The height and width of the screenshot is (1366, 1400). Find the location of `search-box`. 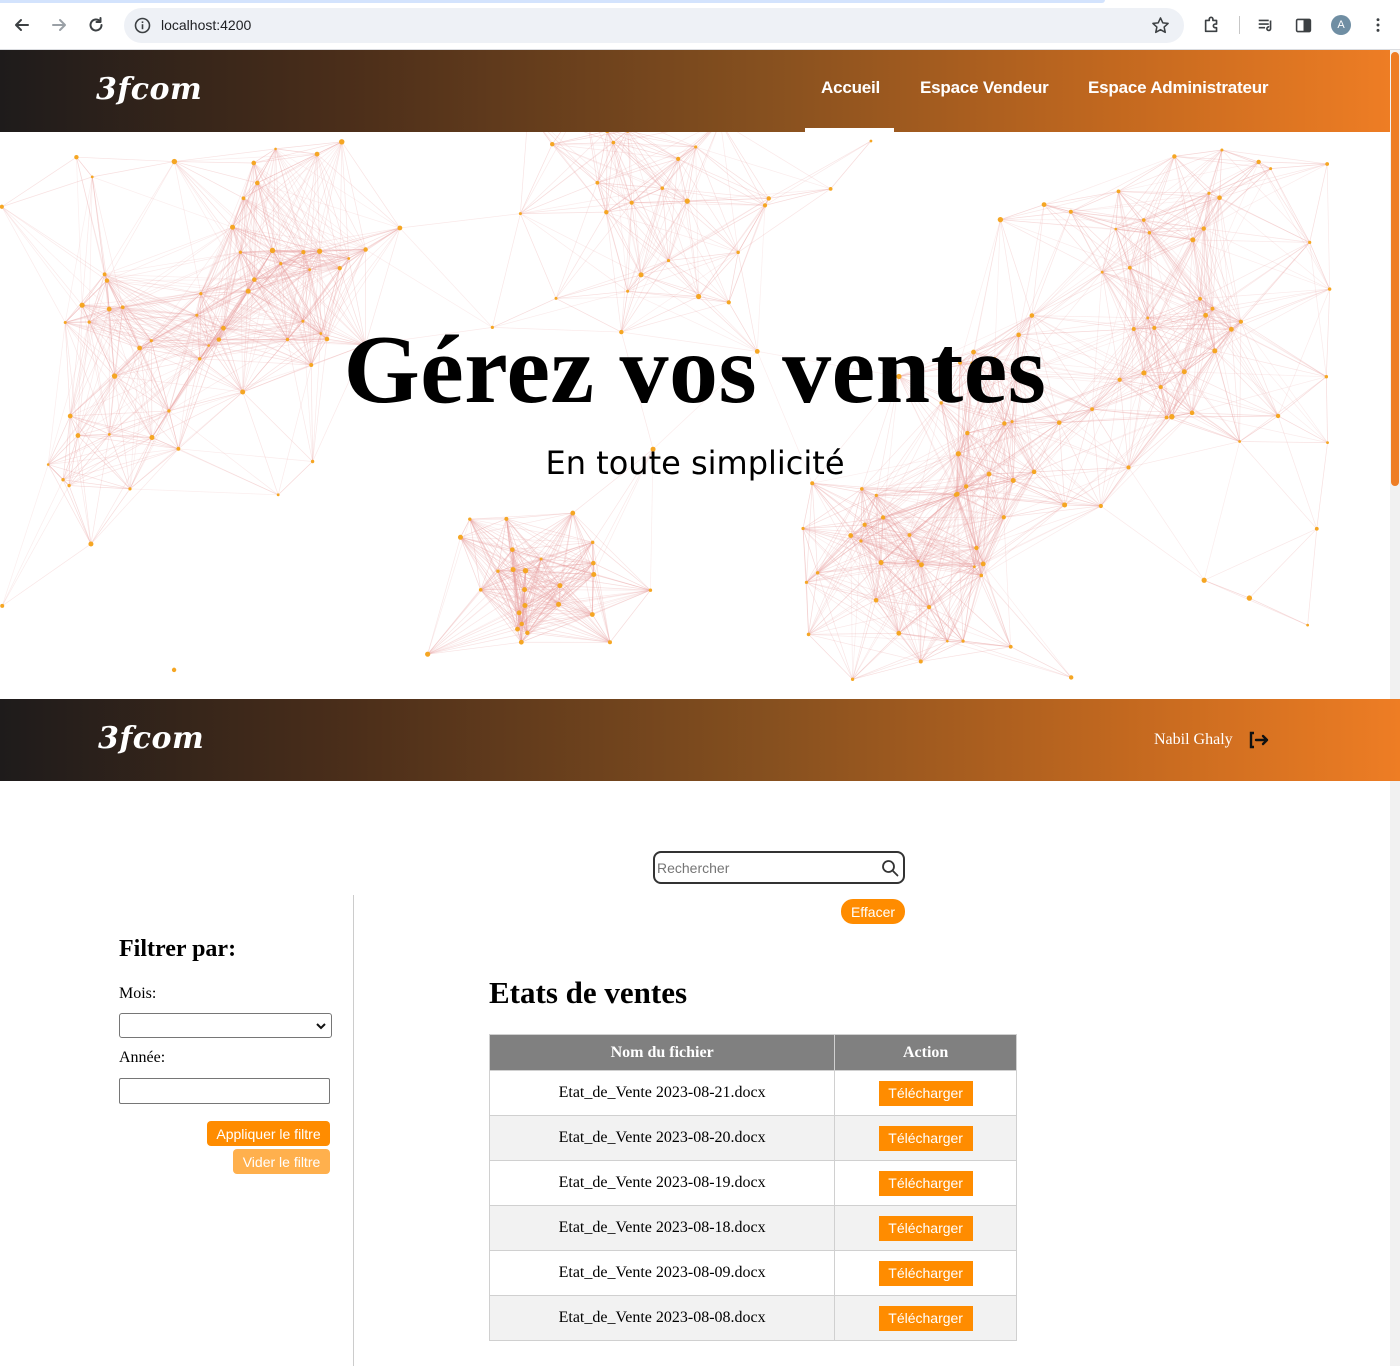

search-box is located at coordinates (779, 867).